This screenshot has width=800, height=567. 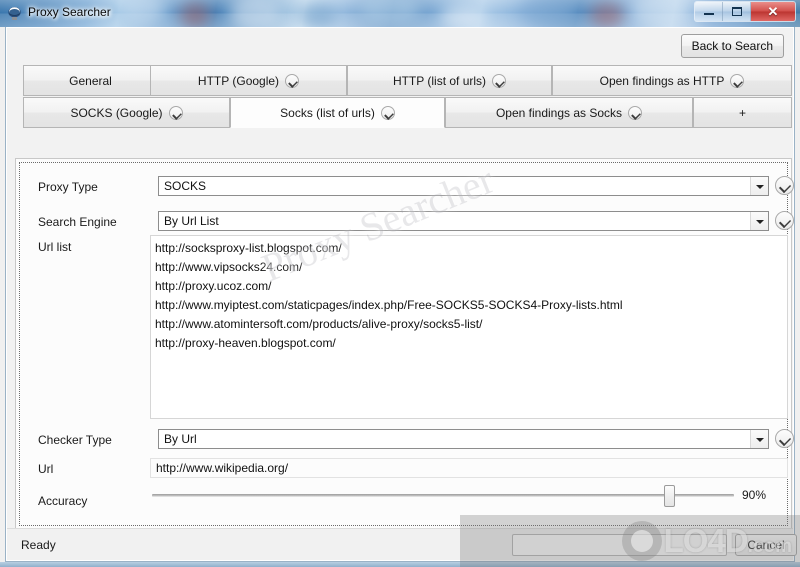 I want to click on url-list-item: http://proxy-heaven.blogspot.com/, so click(x=245, y=343).